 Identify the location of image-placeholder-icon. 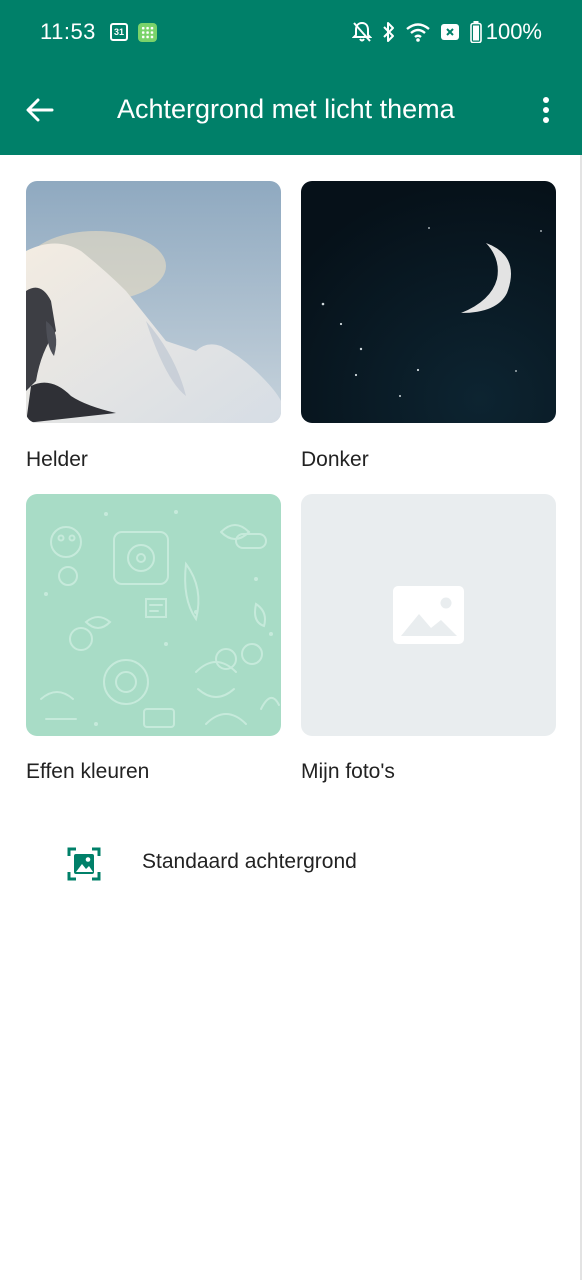
(428, 615).